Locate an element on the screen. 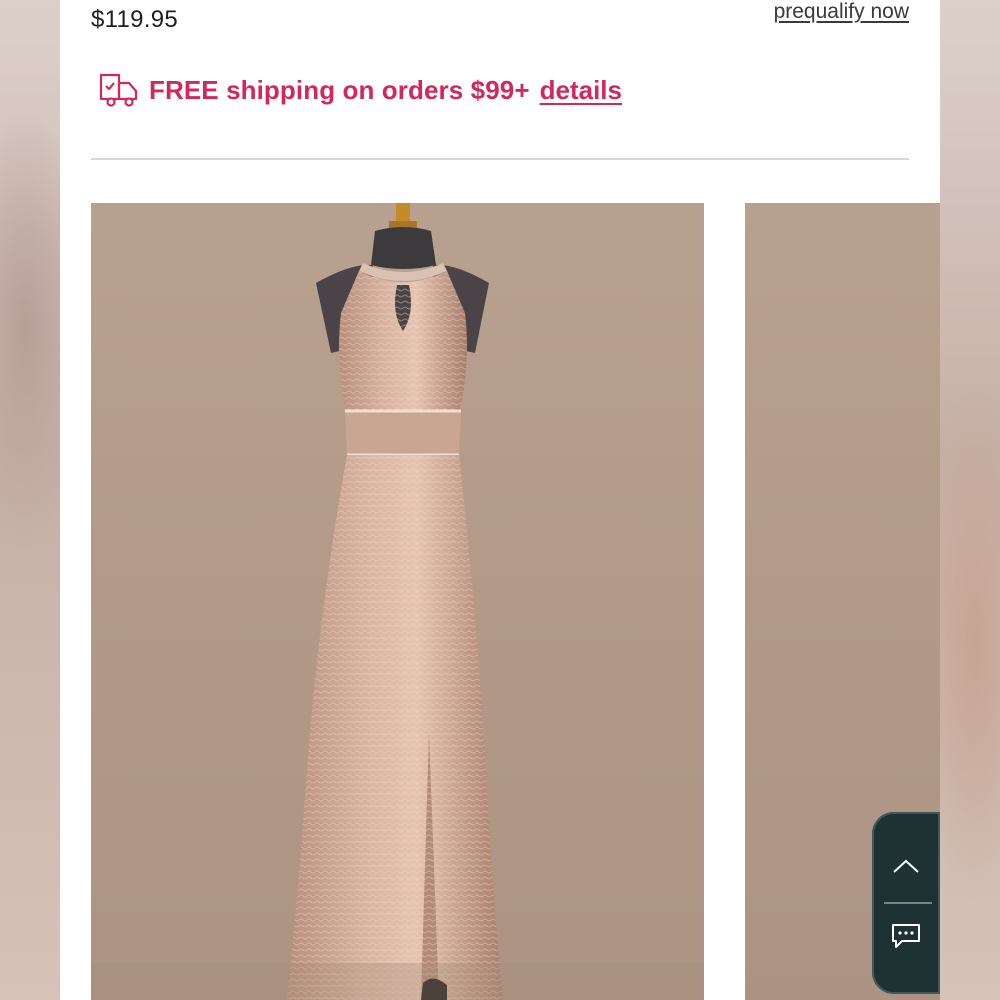 The width and height of the screenshot is (1000, 1000). product-price: $119.95 is located at coordinates (135, 19).